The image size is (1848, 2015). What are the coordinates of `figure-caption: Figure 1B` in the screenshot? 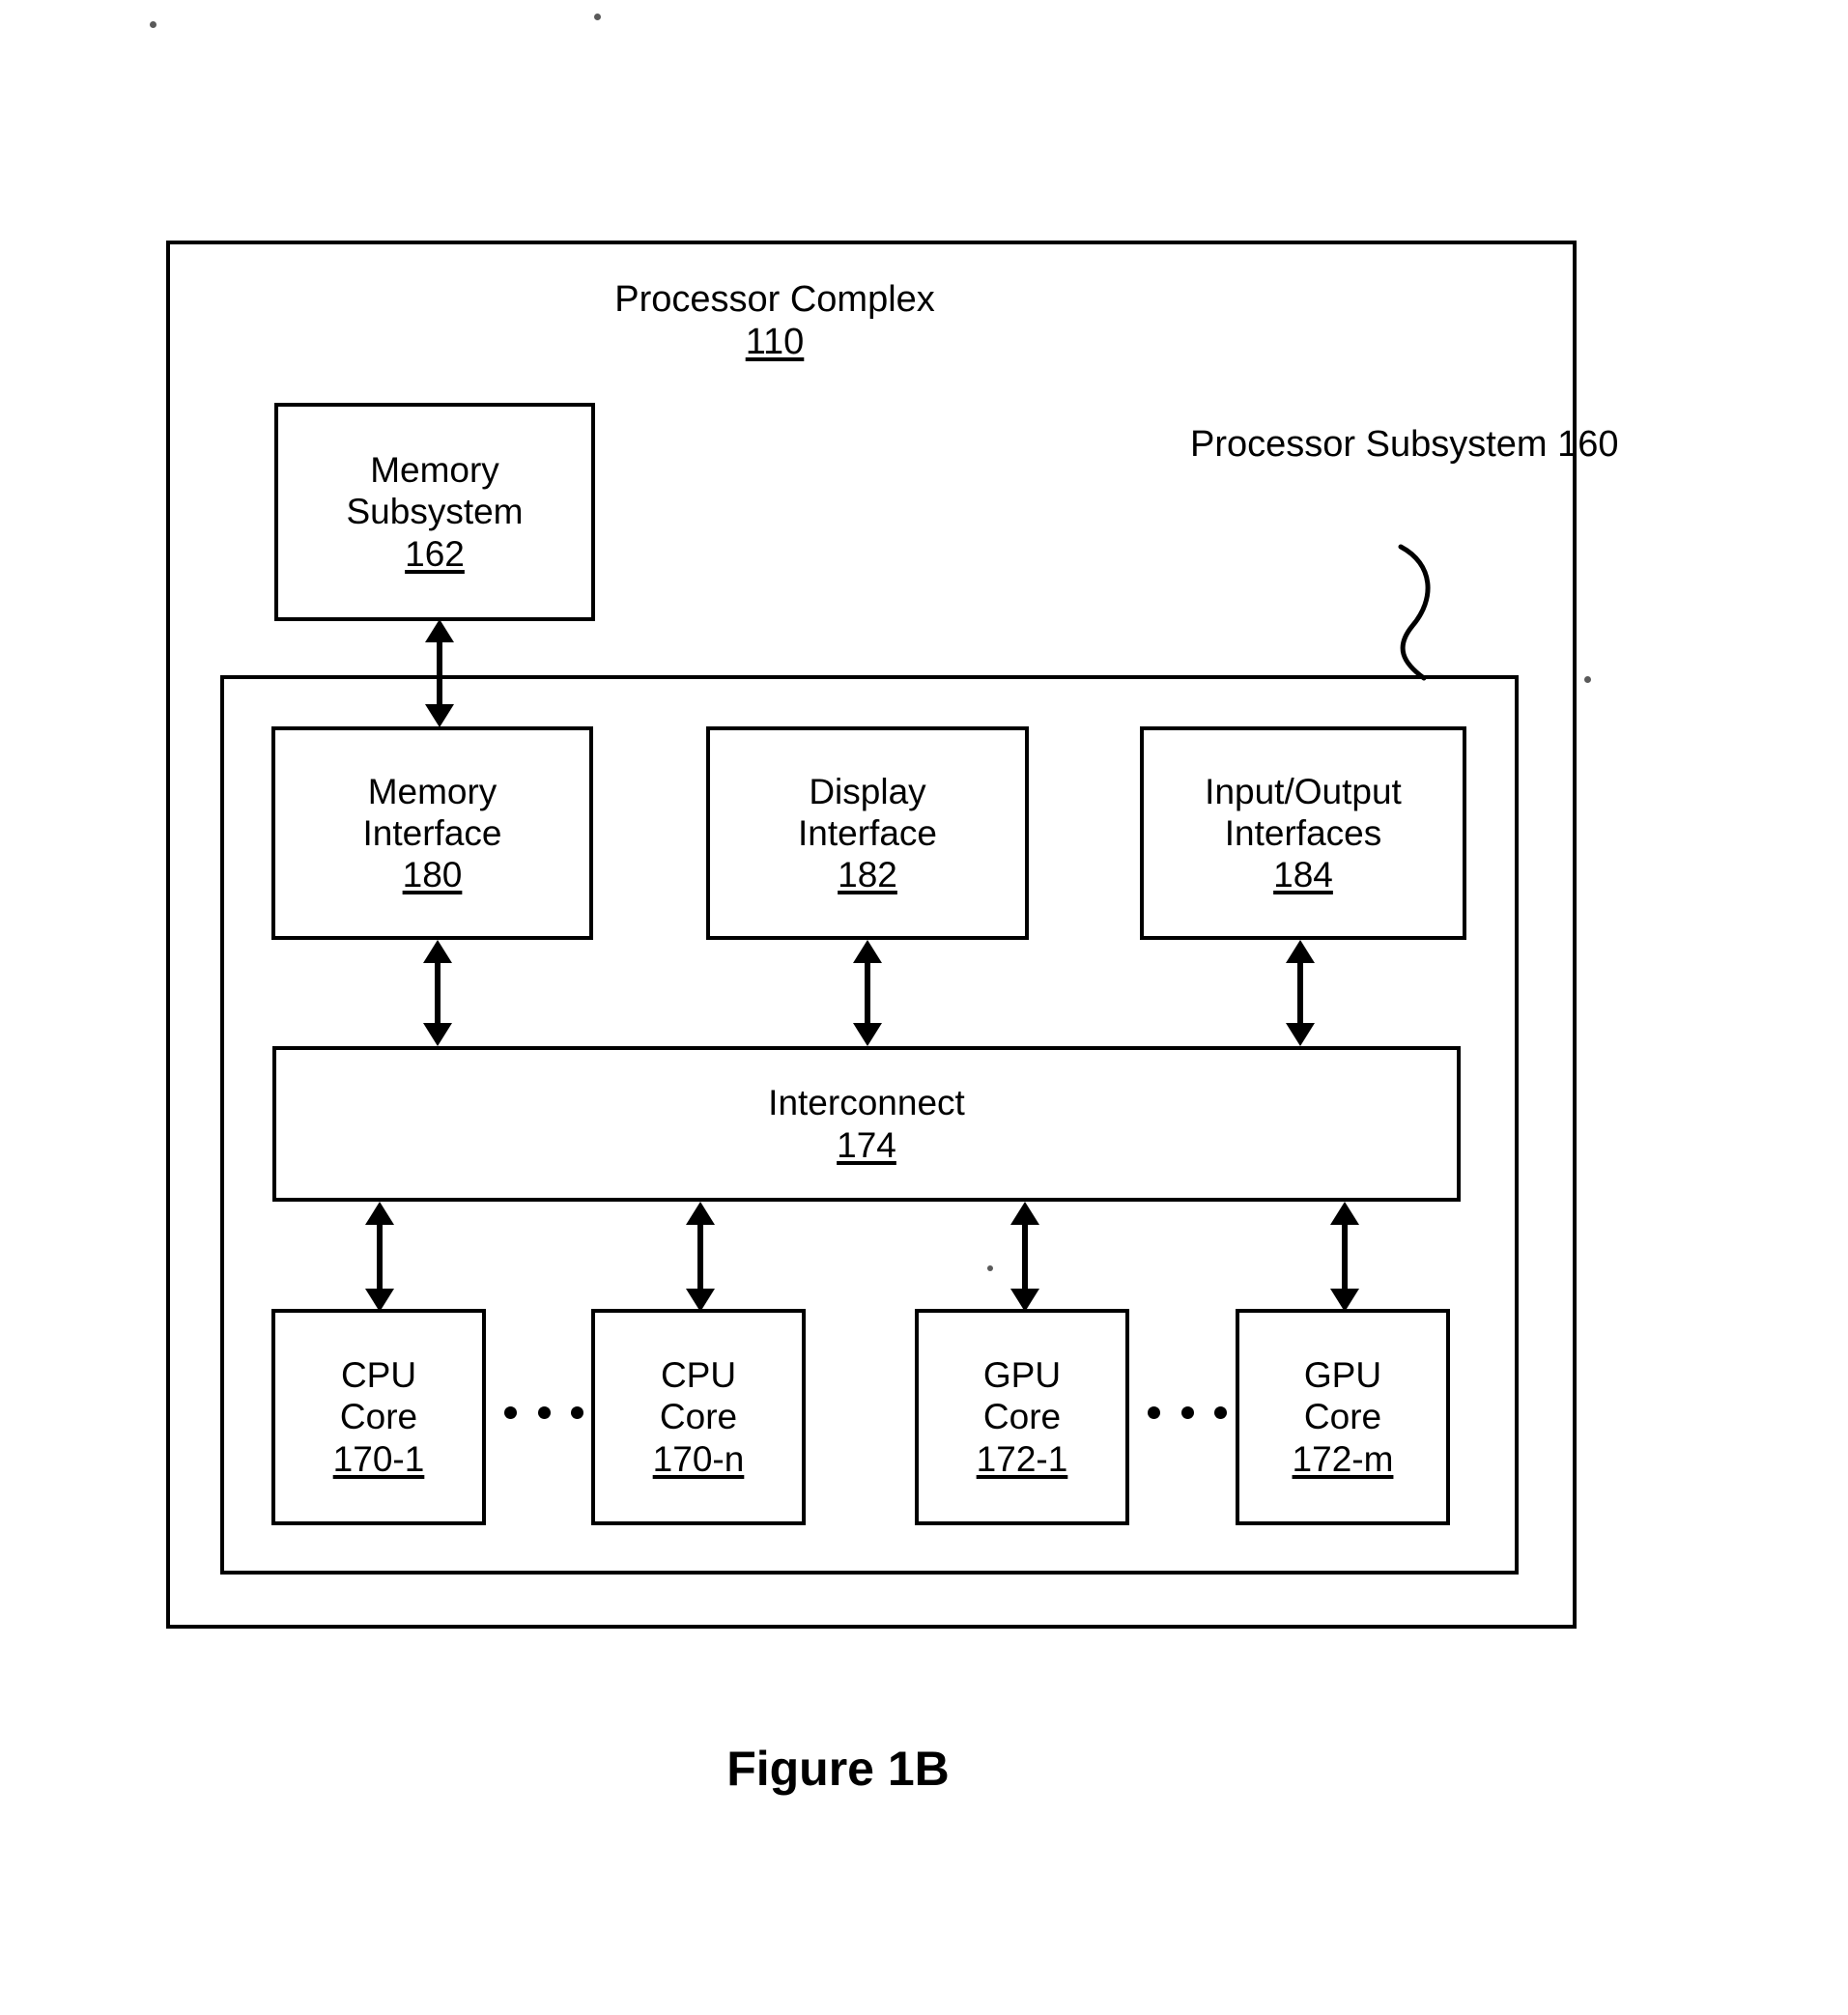 It's located at (838, 1769).